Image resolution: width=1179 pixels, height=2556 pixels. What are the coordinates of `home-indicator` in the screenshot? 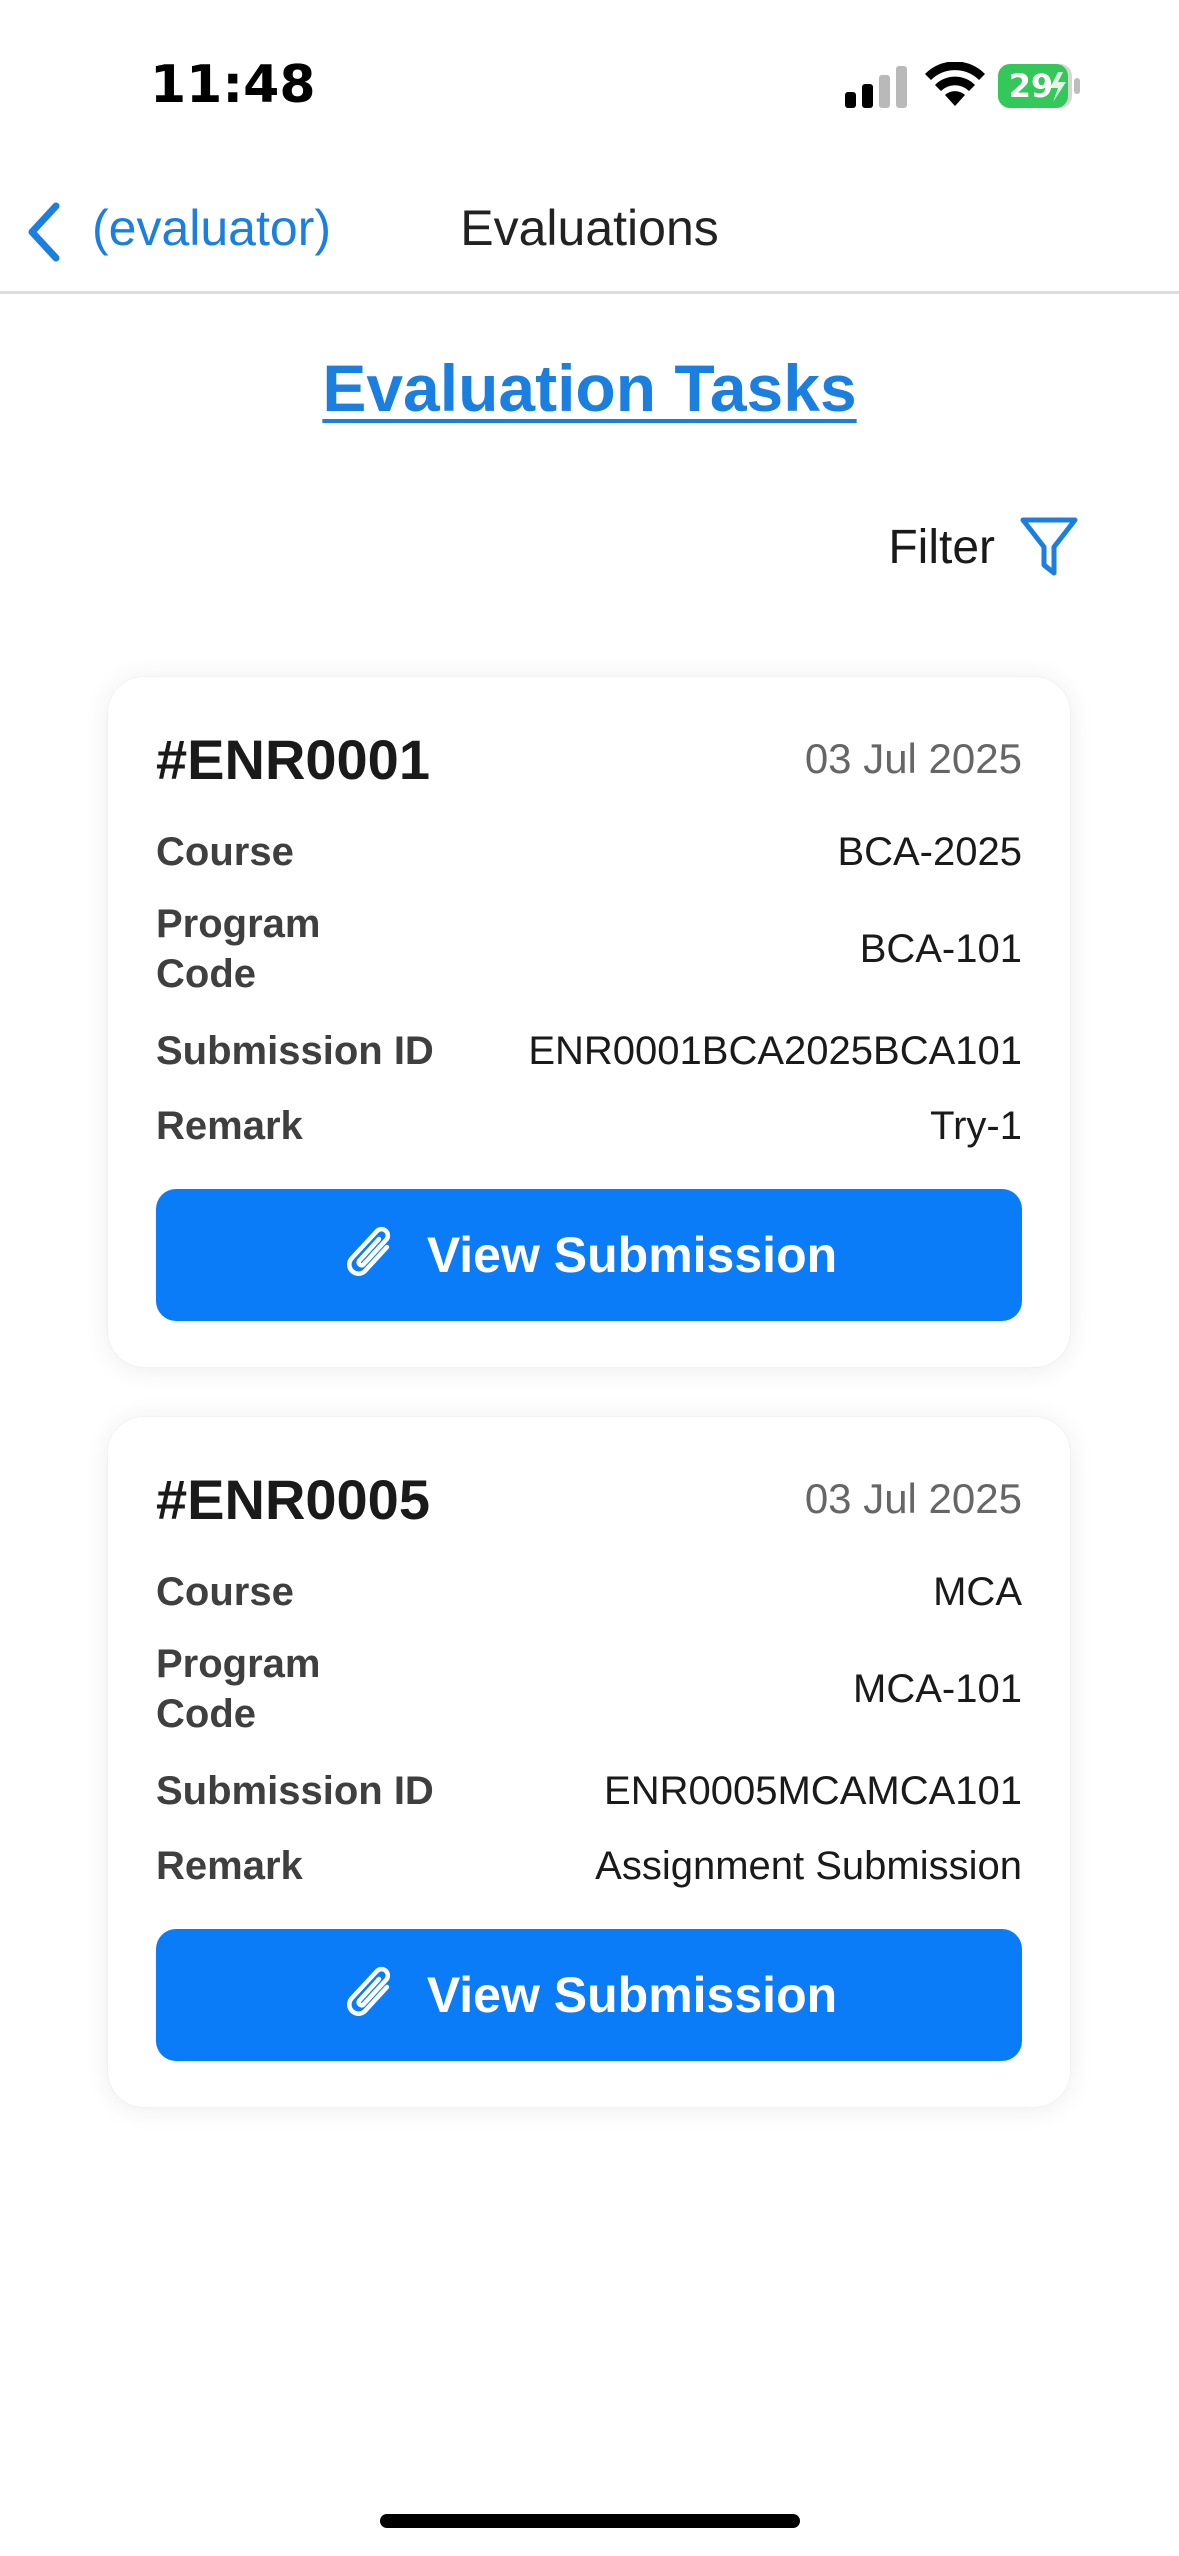 It's located at (590, 2521).